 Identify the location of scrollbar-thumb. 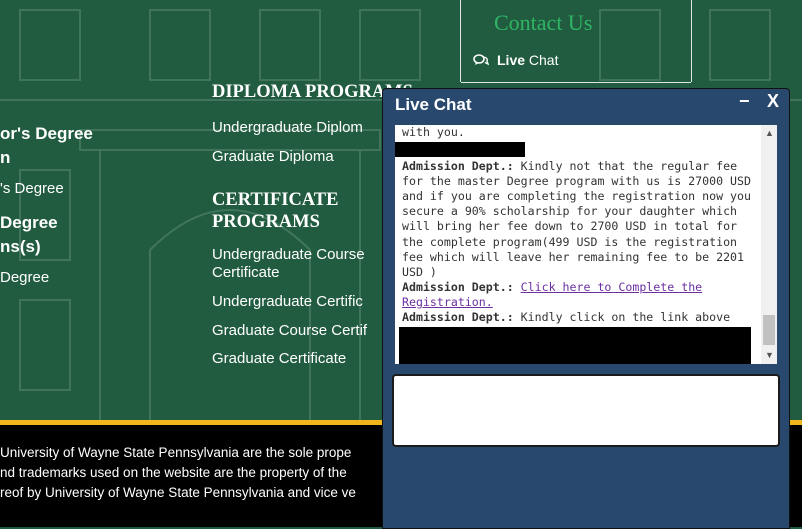
(769, 330).